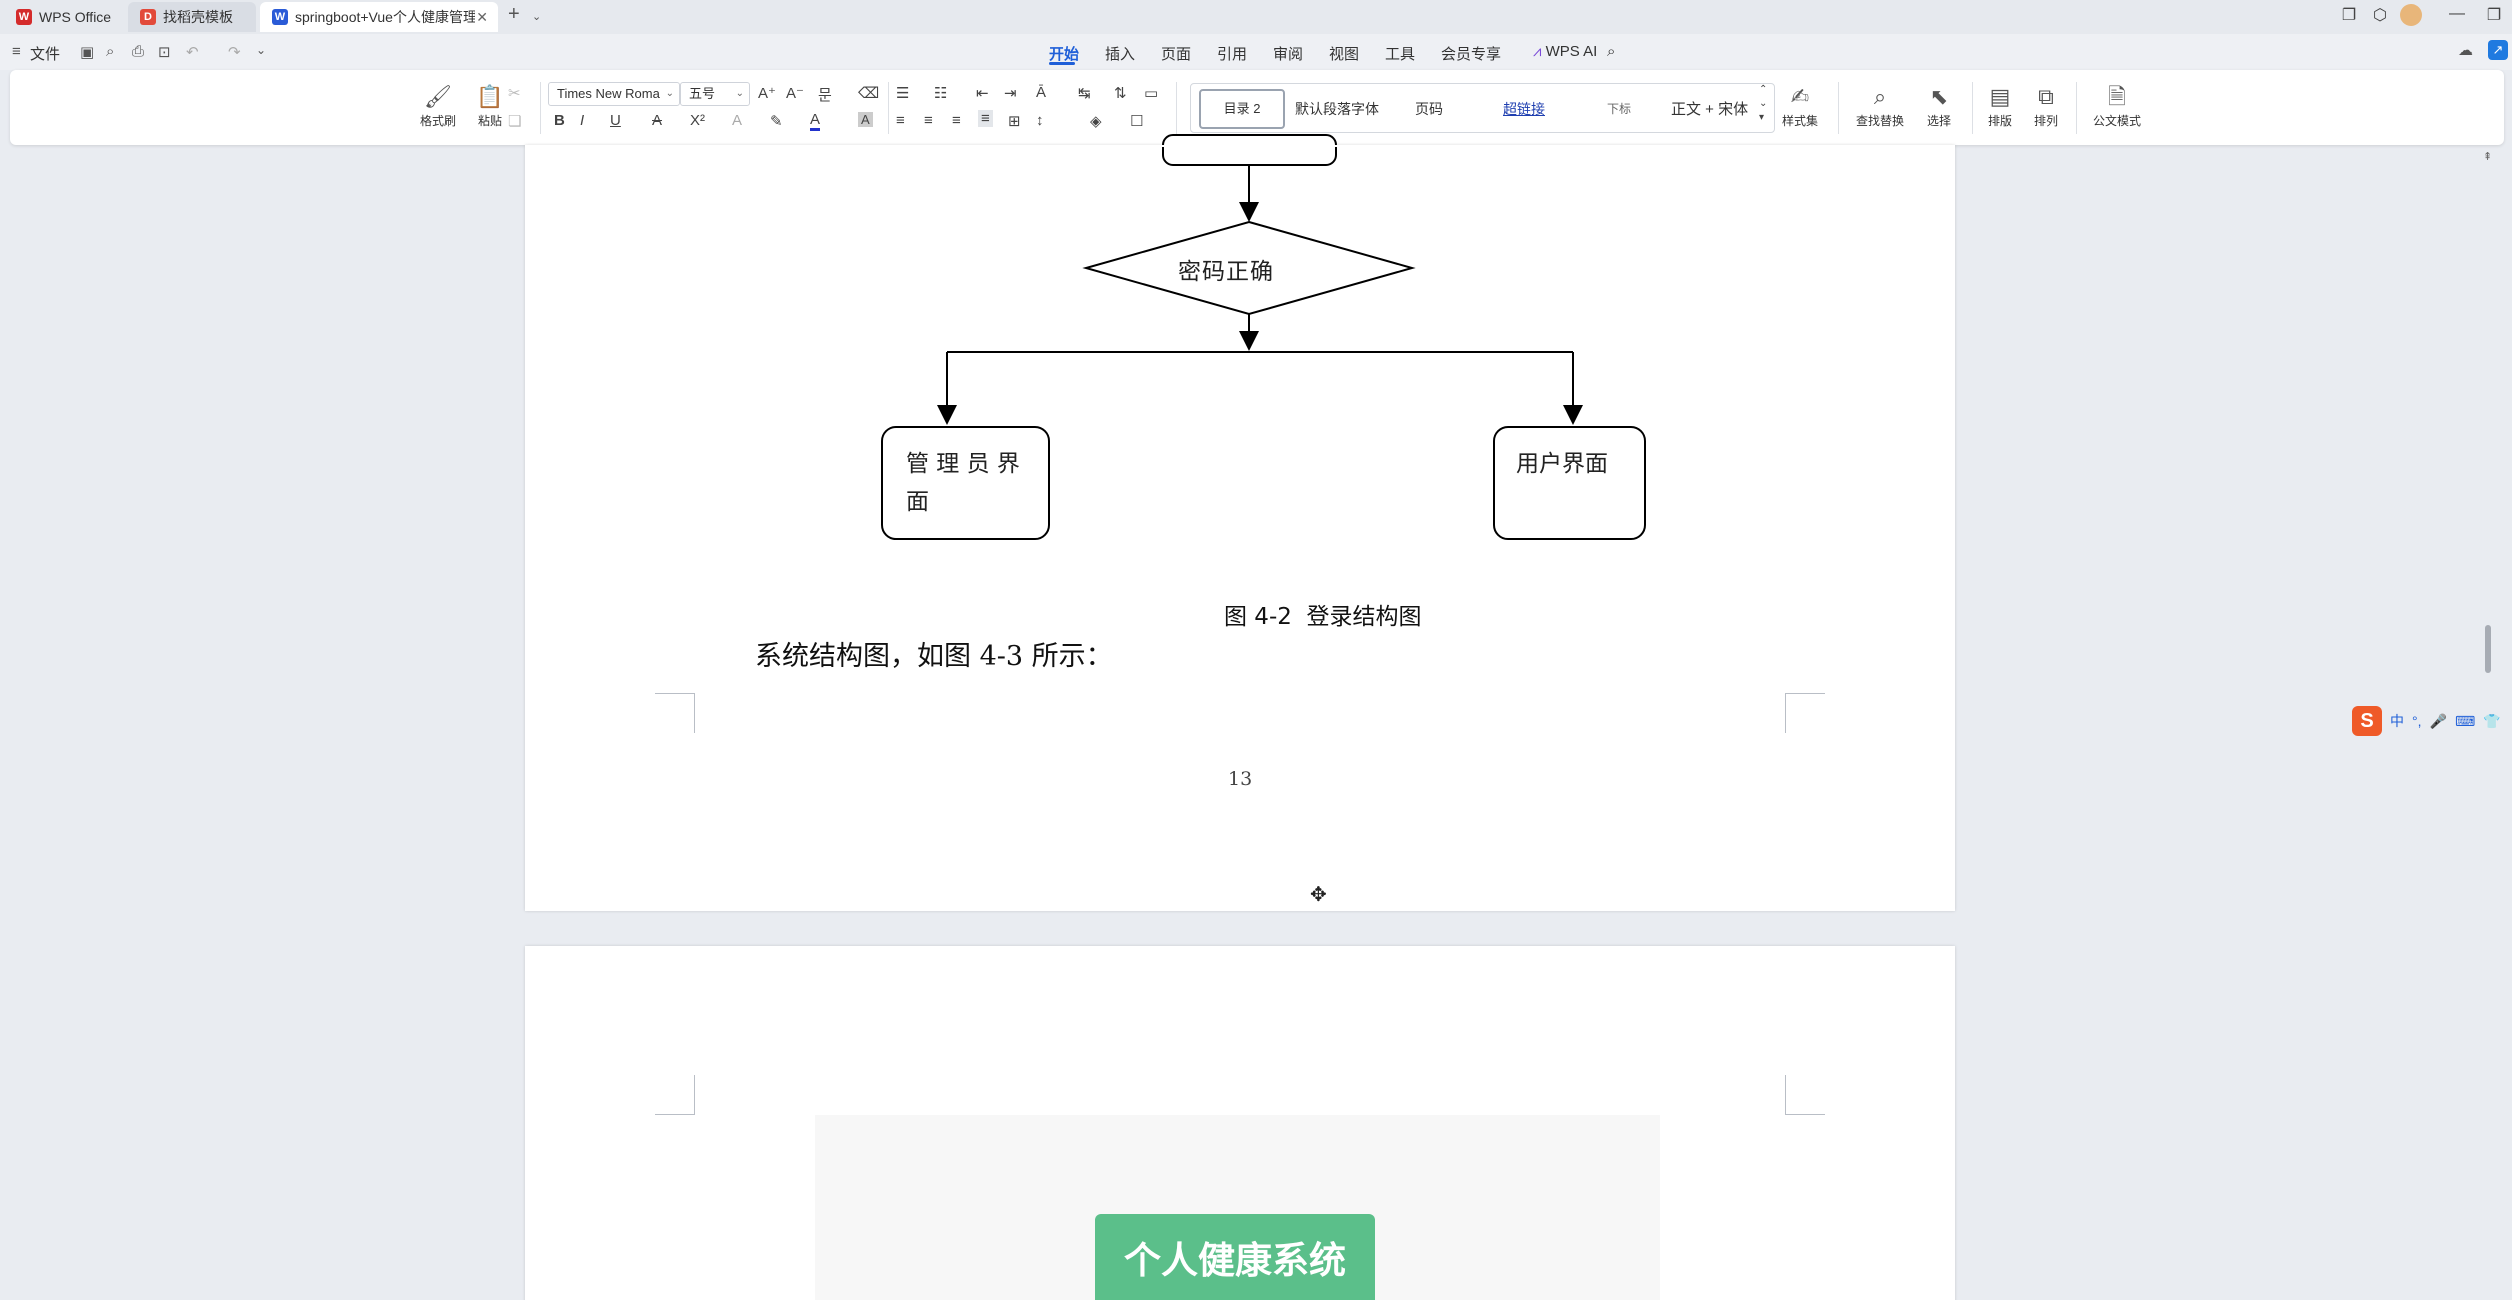 Image resolution: width=2512 pixels, height=1300 pixels. Describe the element at coordinates (2487, 156) in the screenshot. I see `scroll-up-icon: ⇞` at that location.